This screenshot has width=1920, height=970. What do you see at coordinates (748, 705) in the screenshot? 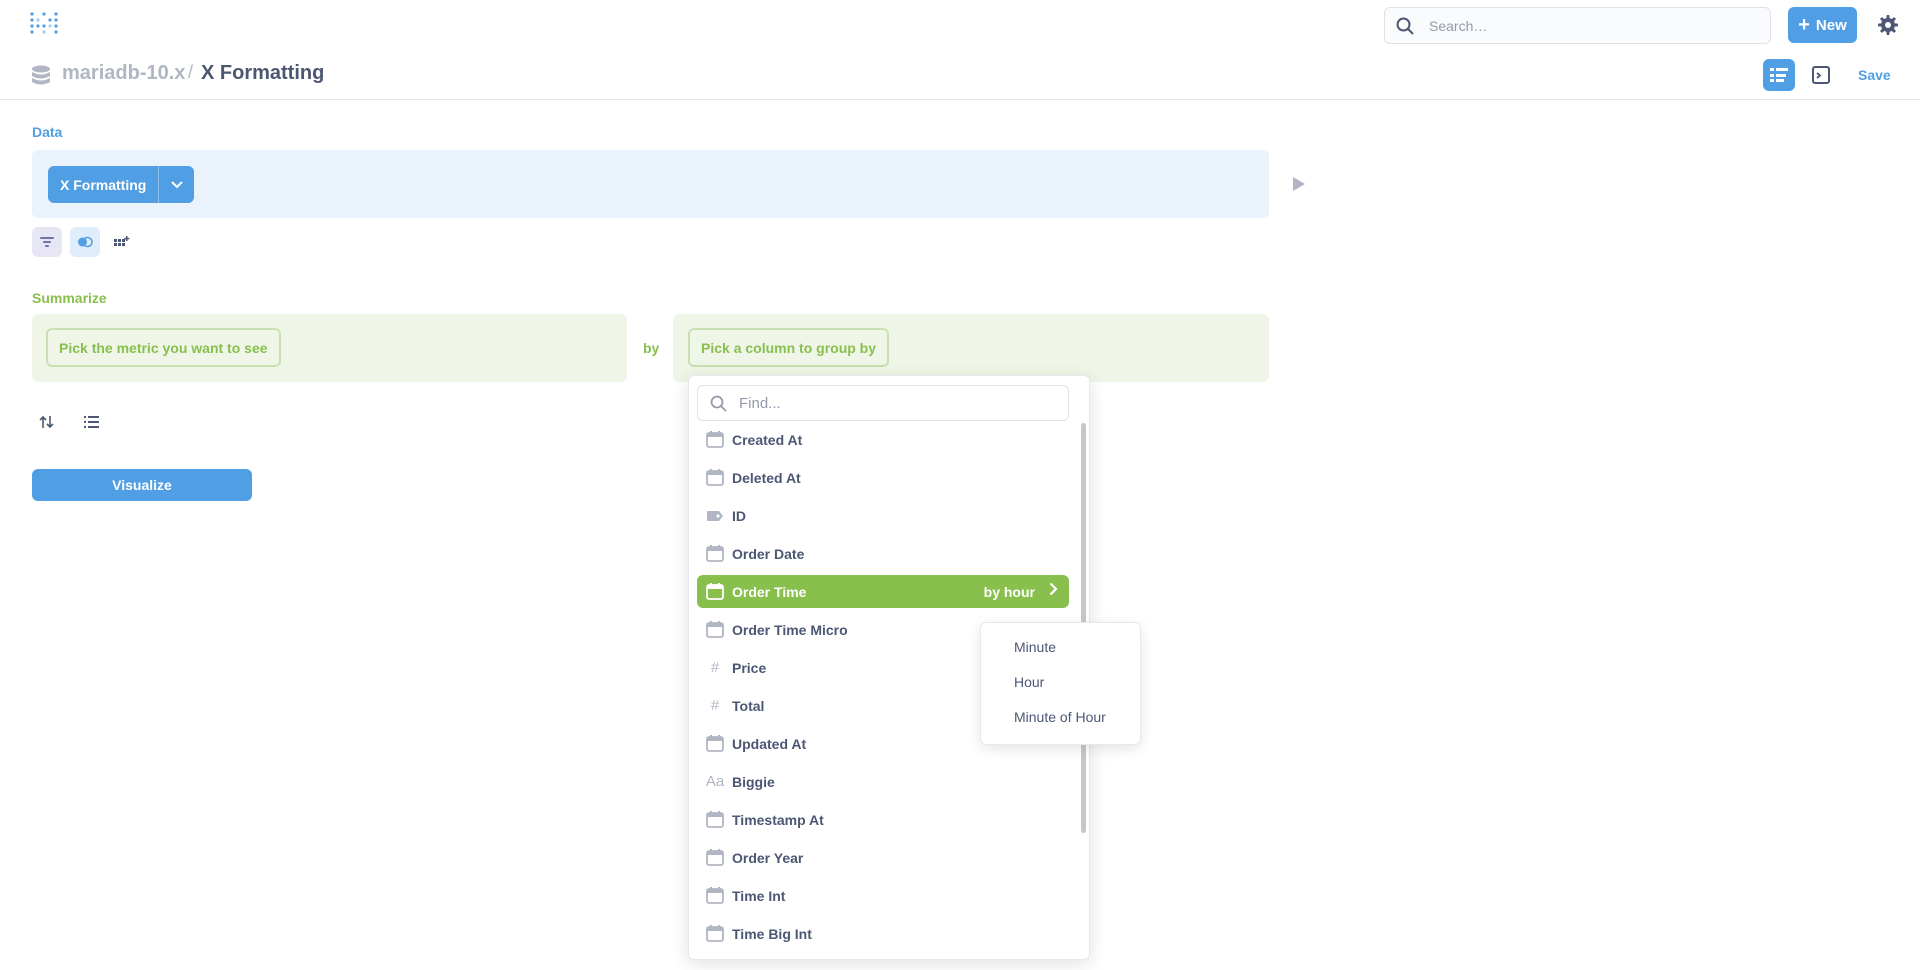
I see `column-item-label: Total` at bounding box center [748, 705].